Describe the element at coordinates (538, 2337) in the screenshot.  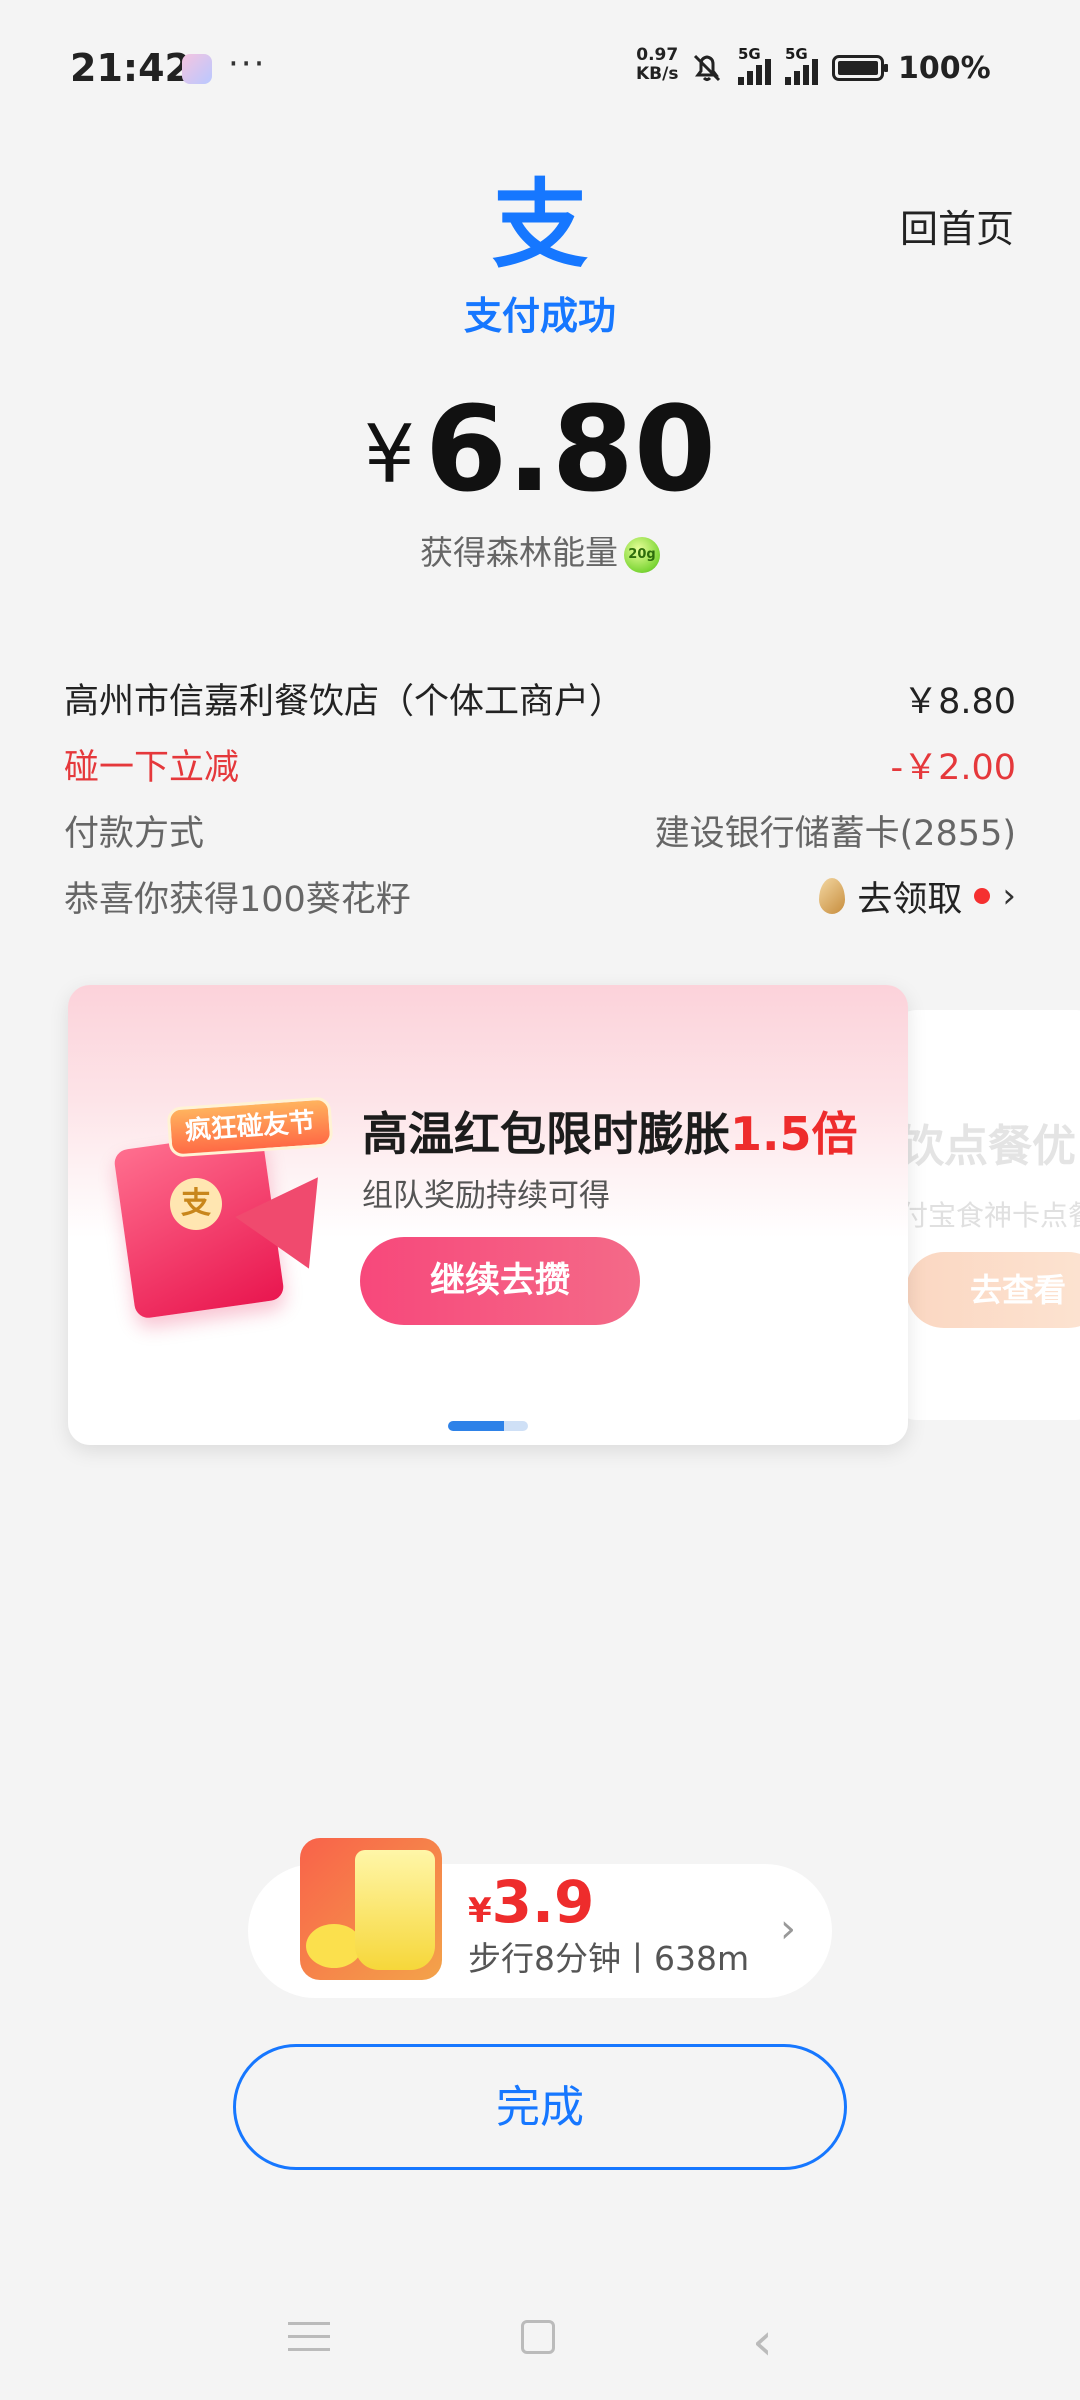
I see `home-icon` at that location.